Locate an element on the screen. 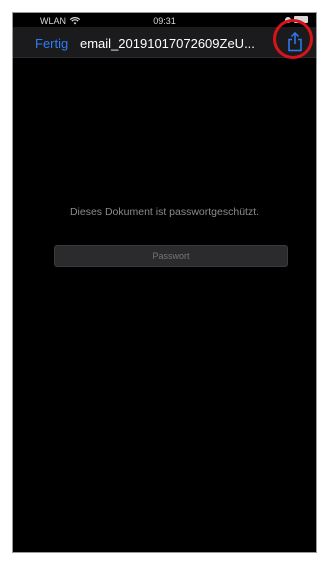 This screenshot has height=565, width=329. password-input is located at coordinates (171, 256).